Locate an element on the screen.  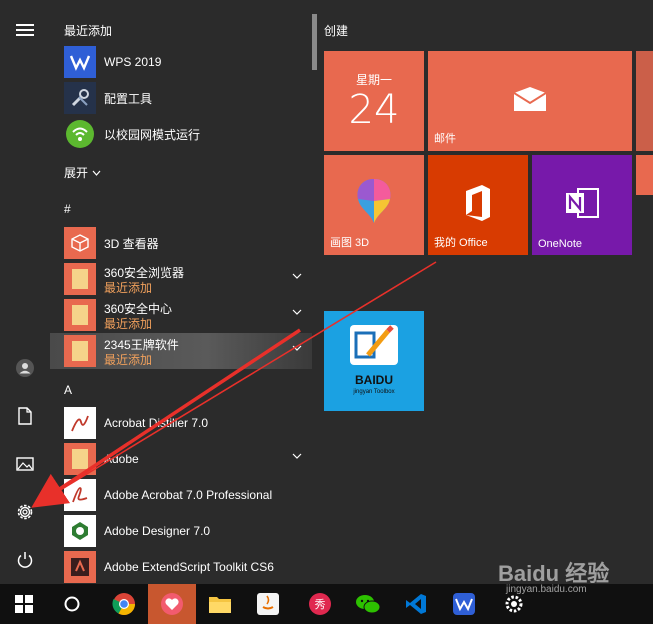
start-button is located at coordinates (24, 604).